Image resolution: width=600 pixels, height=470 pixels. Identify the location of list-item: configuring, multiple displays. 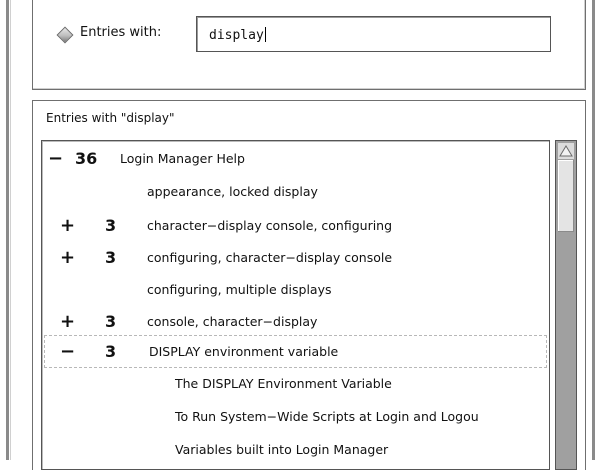
(295, 290).